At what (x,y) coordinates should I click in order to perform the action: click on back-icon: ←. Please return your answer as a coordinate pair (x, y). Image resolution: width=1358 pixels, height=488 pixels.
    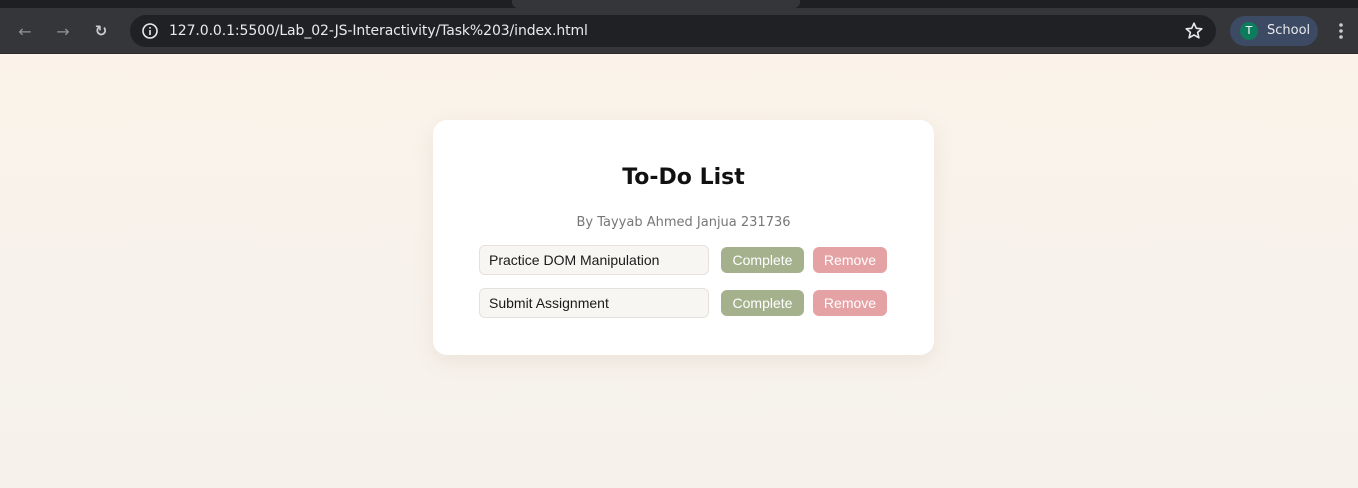
    Looking at the image, I should click on (25, 31).